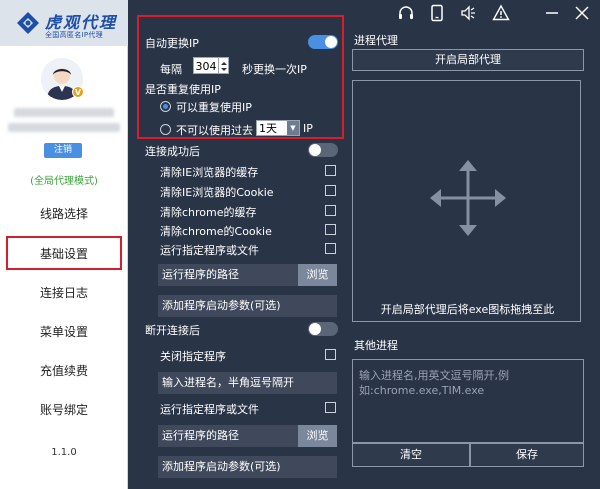 Image resolution: width=600 pixels, height=489 pixels. Describe the element at coordinates (63, 150) in the screenshot. I see `logout-button: 注销` at that location.